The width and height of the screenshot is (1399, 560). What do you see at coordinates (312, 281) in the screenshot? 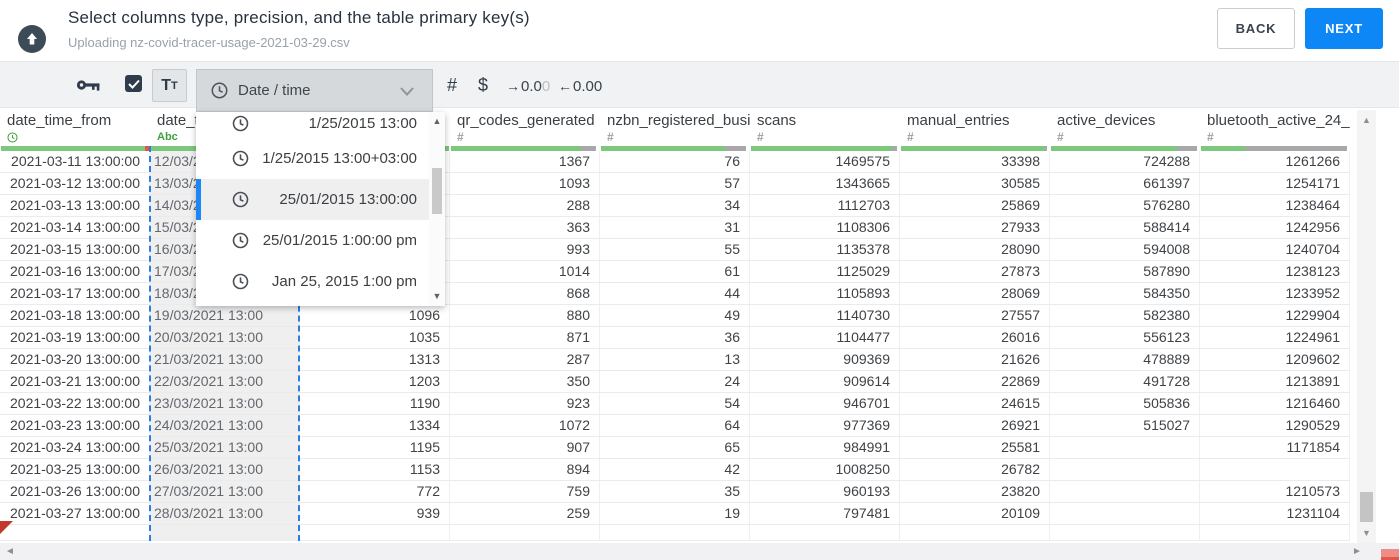
I see `dropdown-item: Jan 25, 2015 1:00 pm` at bounding box center [312, 281].